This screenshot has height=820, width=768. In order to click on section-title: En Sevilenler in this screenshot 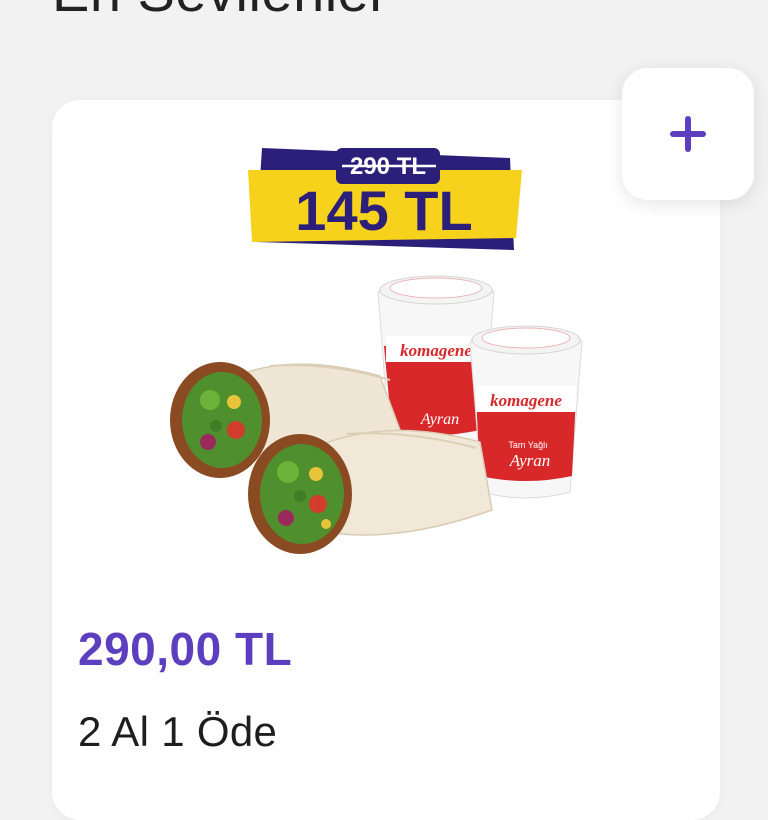, I will do `click(220, 10)`.